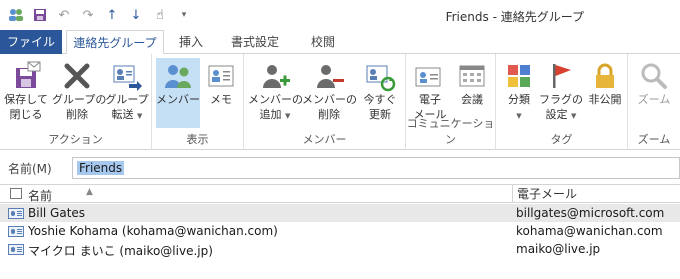 The width and height of the screenshot is (680, 279). Describe the element at coordinates (654, 139) in the screenshot. I see `group-zoom-label: ズーム` at that location.